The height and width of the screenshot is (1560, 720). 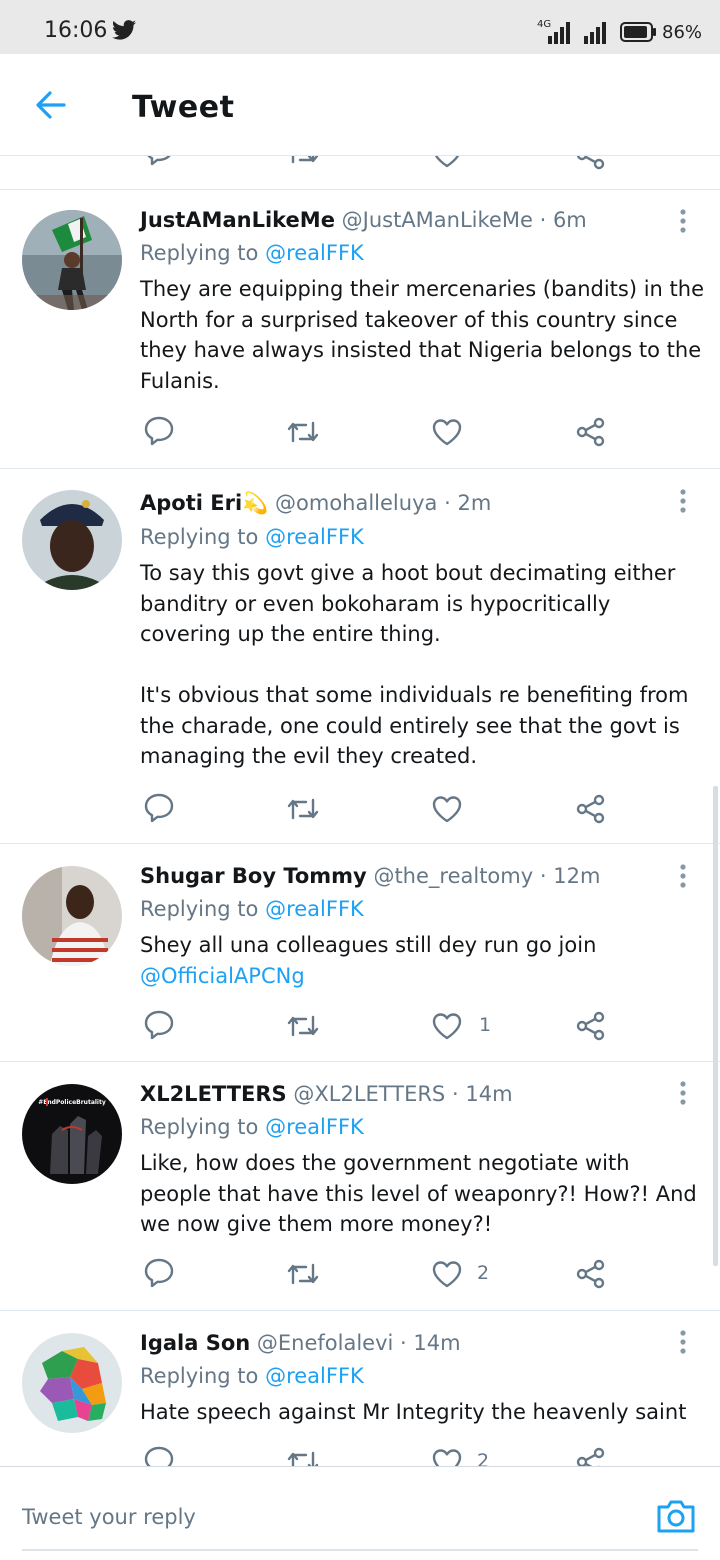 I want to click on battery-icon, so click(x=638, y=32).